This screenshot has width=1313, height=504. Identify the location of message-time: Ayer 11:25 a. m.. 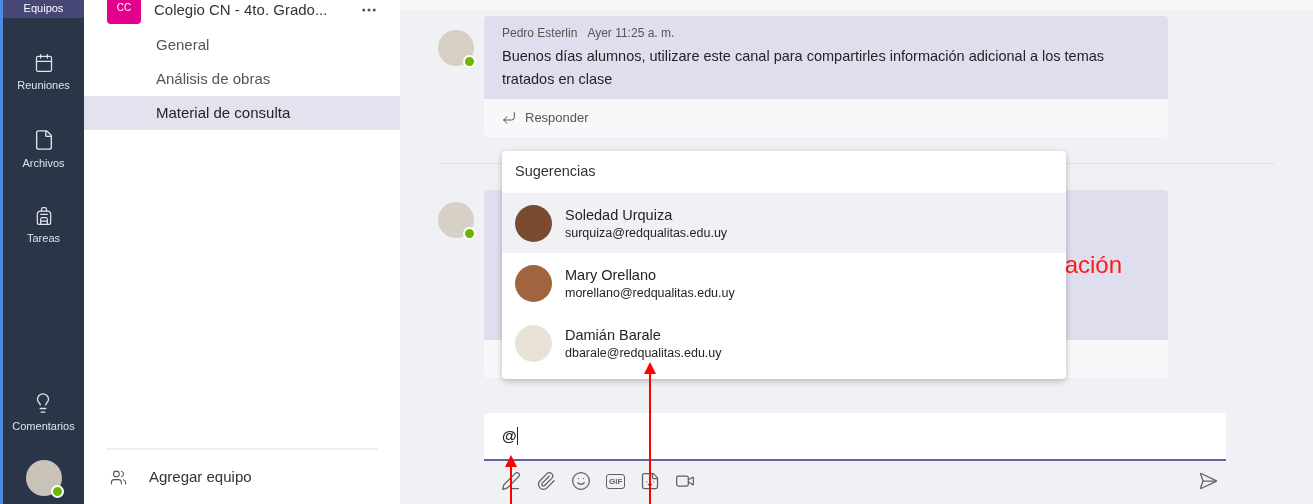
(631, 33).